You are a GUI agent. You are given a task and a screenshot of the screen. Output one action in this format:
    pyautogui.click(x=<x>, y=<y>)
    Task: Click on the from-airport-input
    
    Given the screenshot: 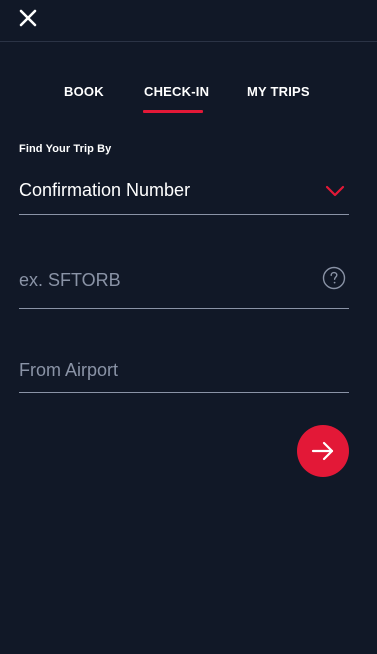 What is the action you would take?
    pyautogui.click(x=164, y=370)
    